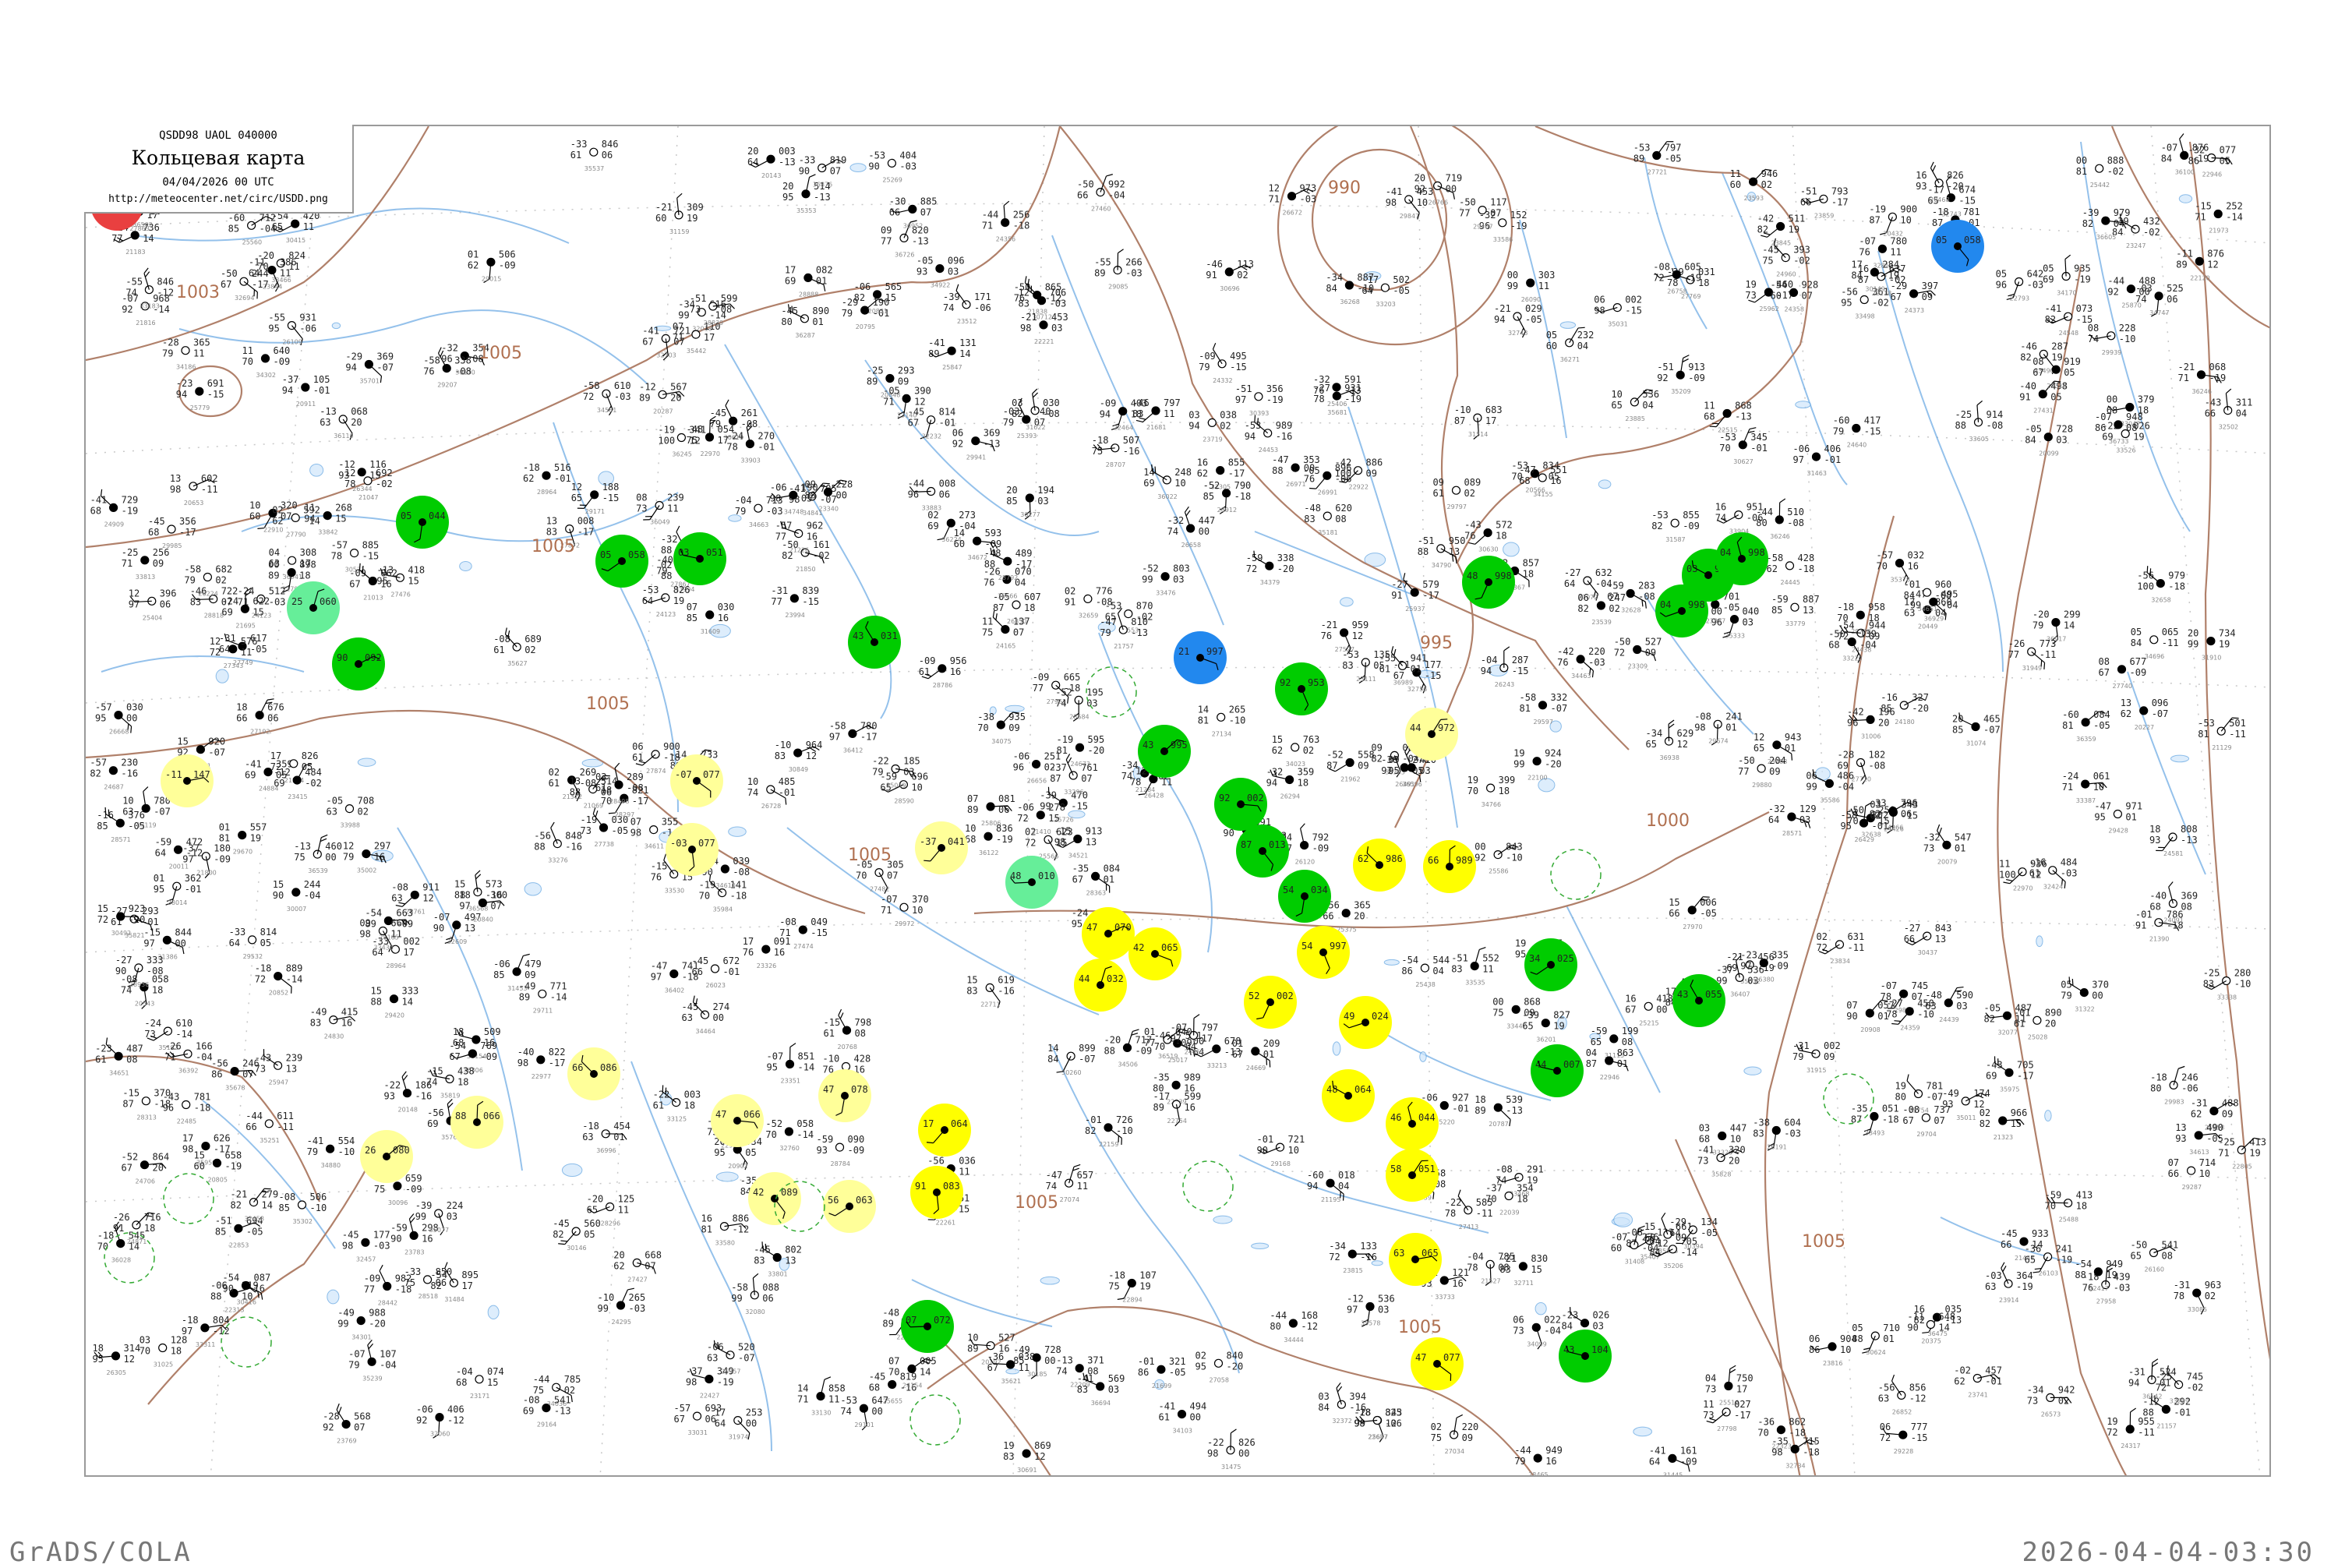  I want to click on station-humidity: 99, so click(342, 1324).